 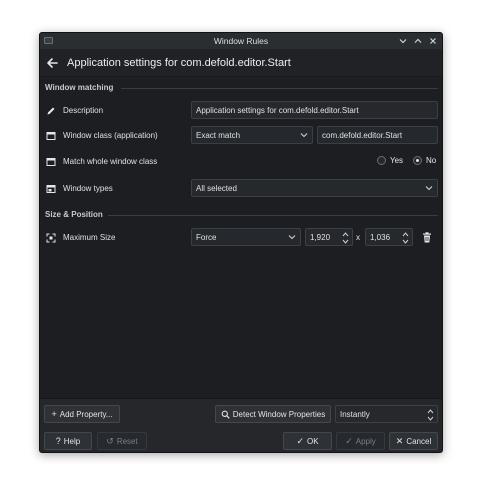 What do you see at coordinates (206, 237) in the screenshot?
I see `max-size-policy-value: Force` at bounding box center [206, 237].